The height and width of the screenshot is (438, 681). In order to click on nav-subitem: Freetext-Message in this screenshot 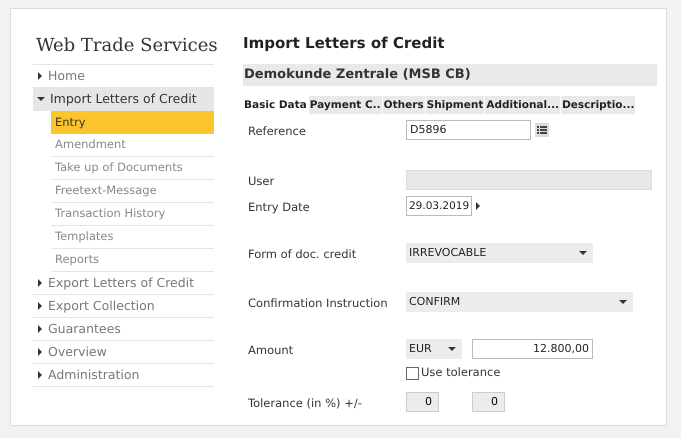, I will do `click(132, 191)`.